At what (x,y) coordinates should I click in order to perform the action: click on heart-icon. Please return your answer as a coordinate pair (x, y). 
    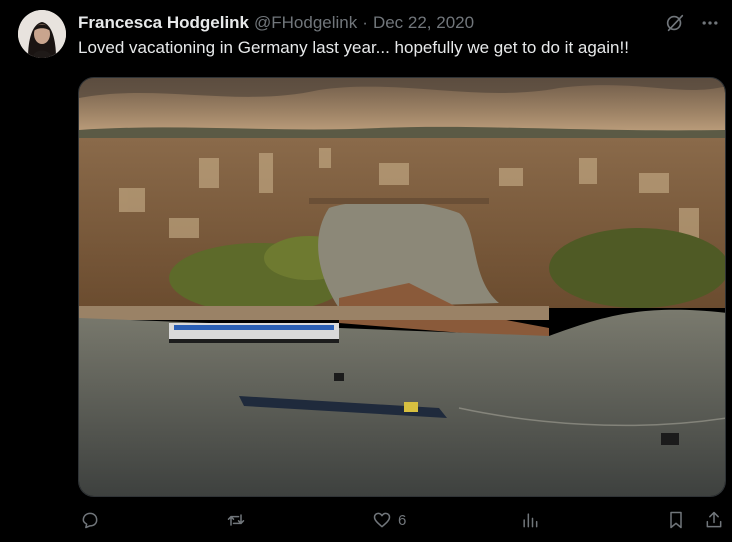
    Looking at the image, I should click on (382, 520).